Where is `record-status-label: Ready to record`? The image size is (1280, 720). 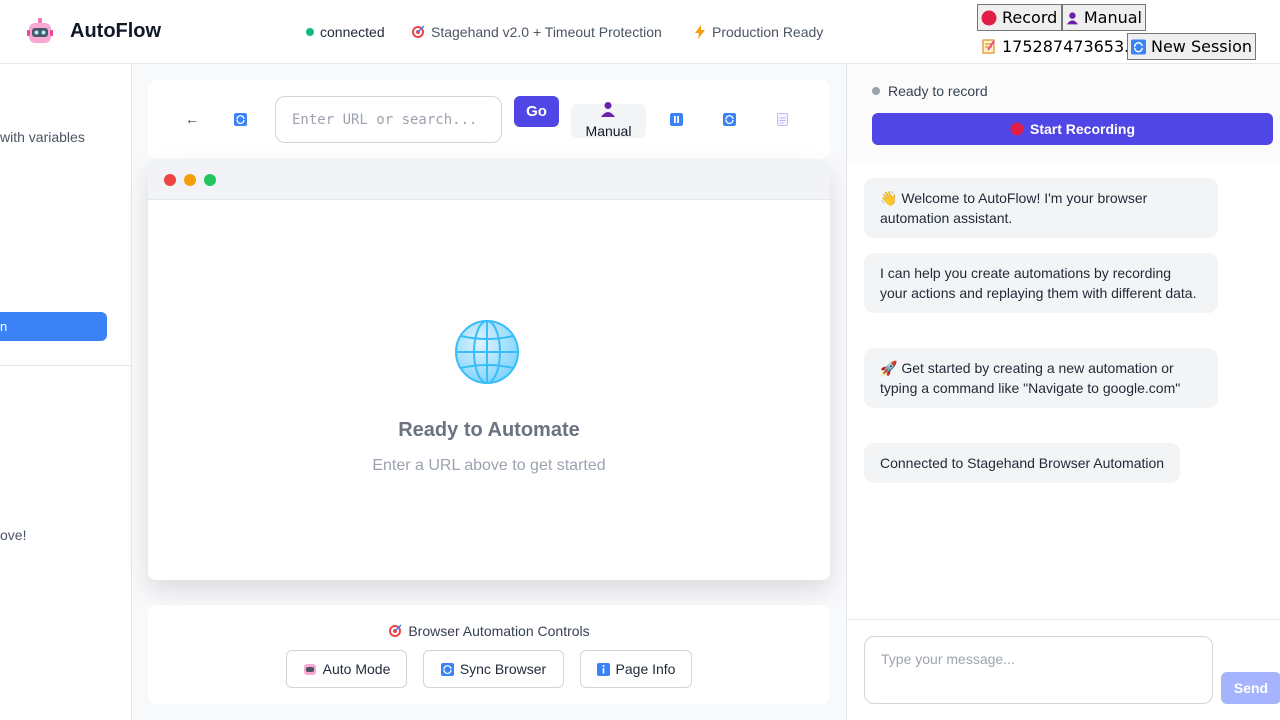
record-status-label: Ready to record is located at coordinates (938, 91).